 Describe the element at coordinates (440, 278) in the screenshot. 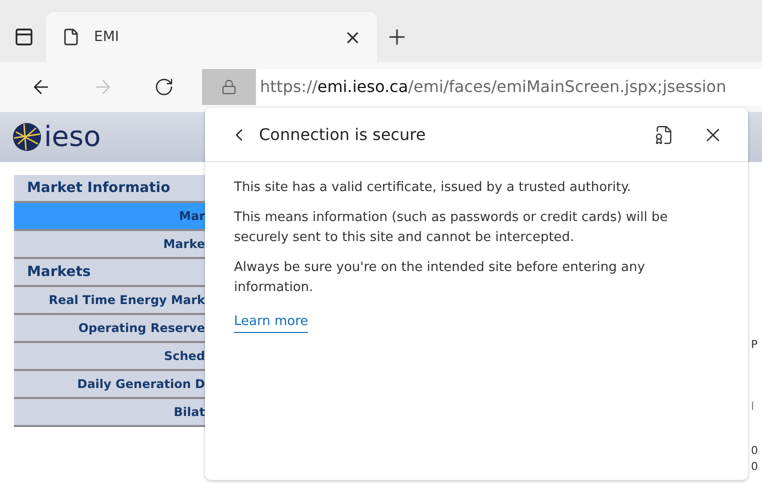

I see `popup-paragraph: Always be sure you're on the intended site before entering any information.` at that location.